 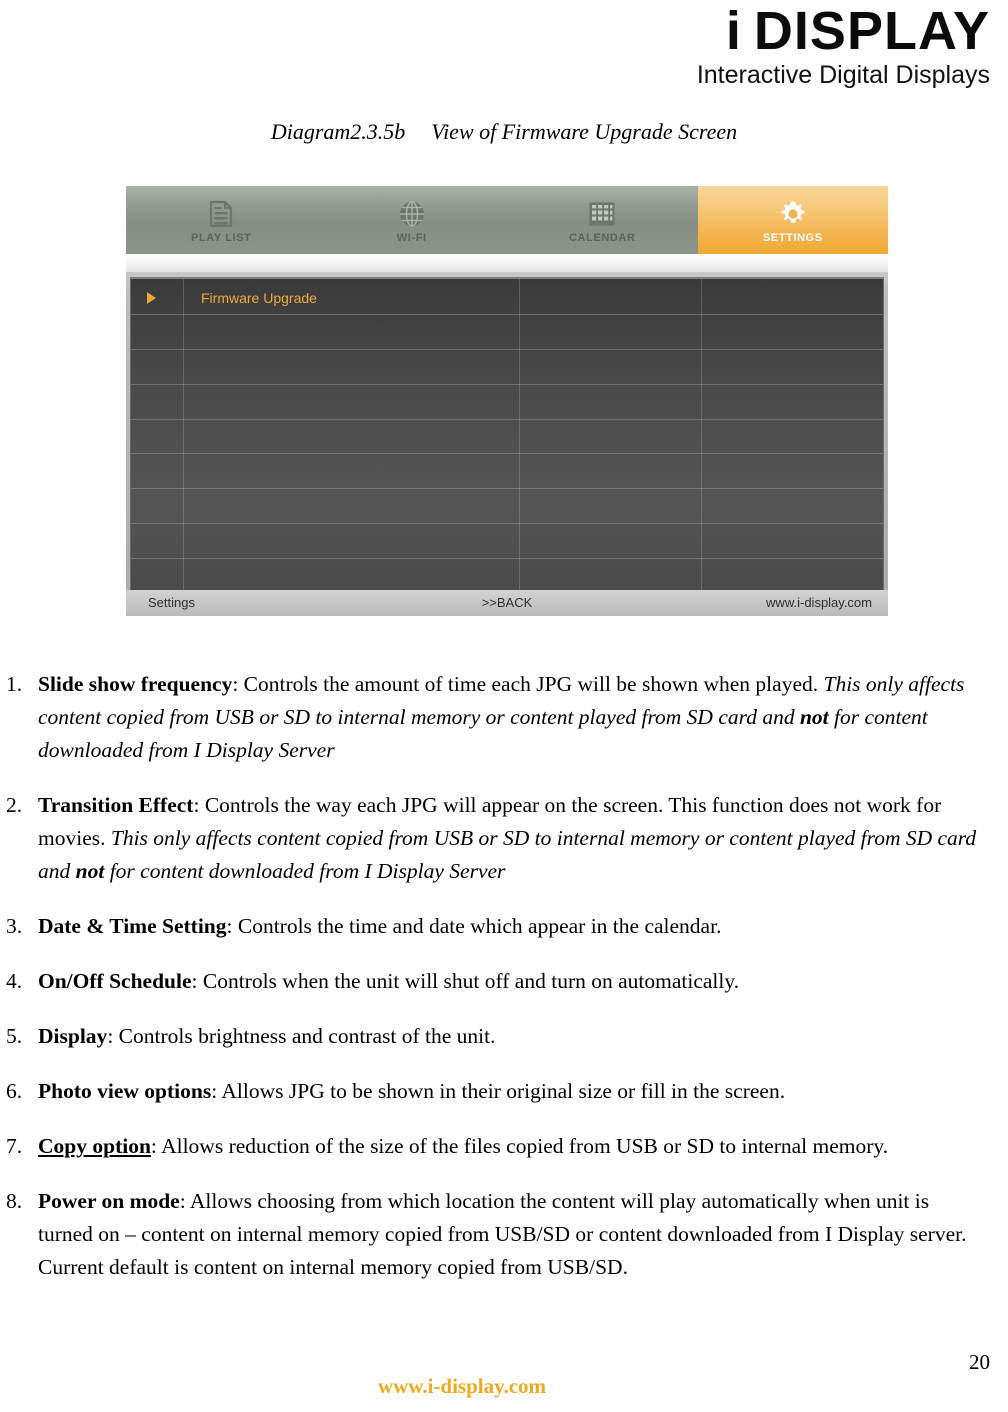 What do you see at coordinates (14, 926) in the screenshot?
I see `list-item-number: 3.` at bounding box center [14, 926].